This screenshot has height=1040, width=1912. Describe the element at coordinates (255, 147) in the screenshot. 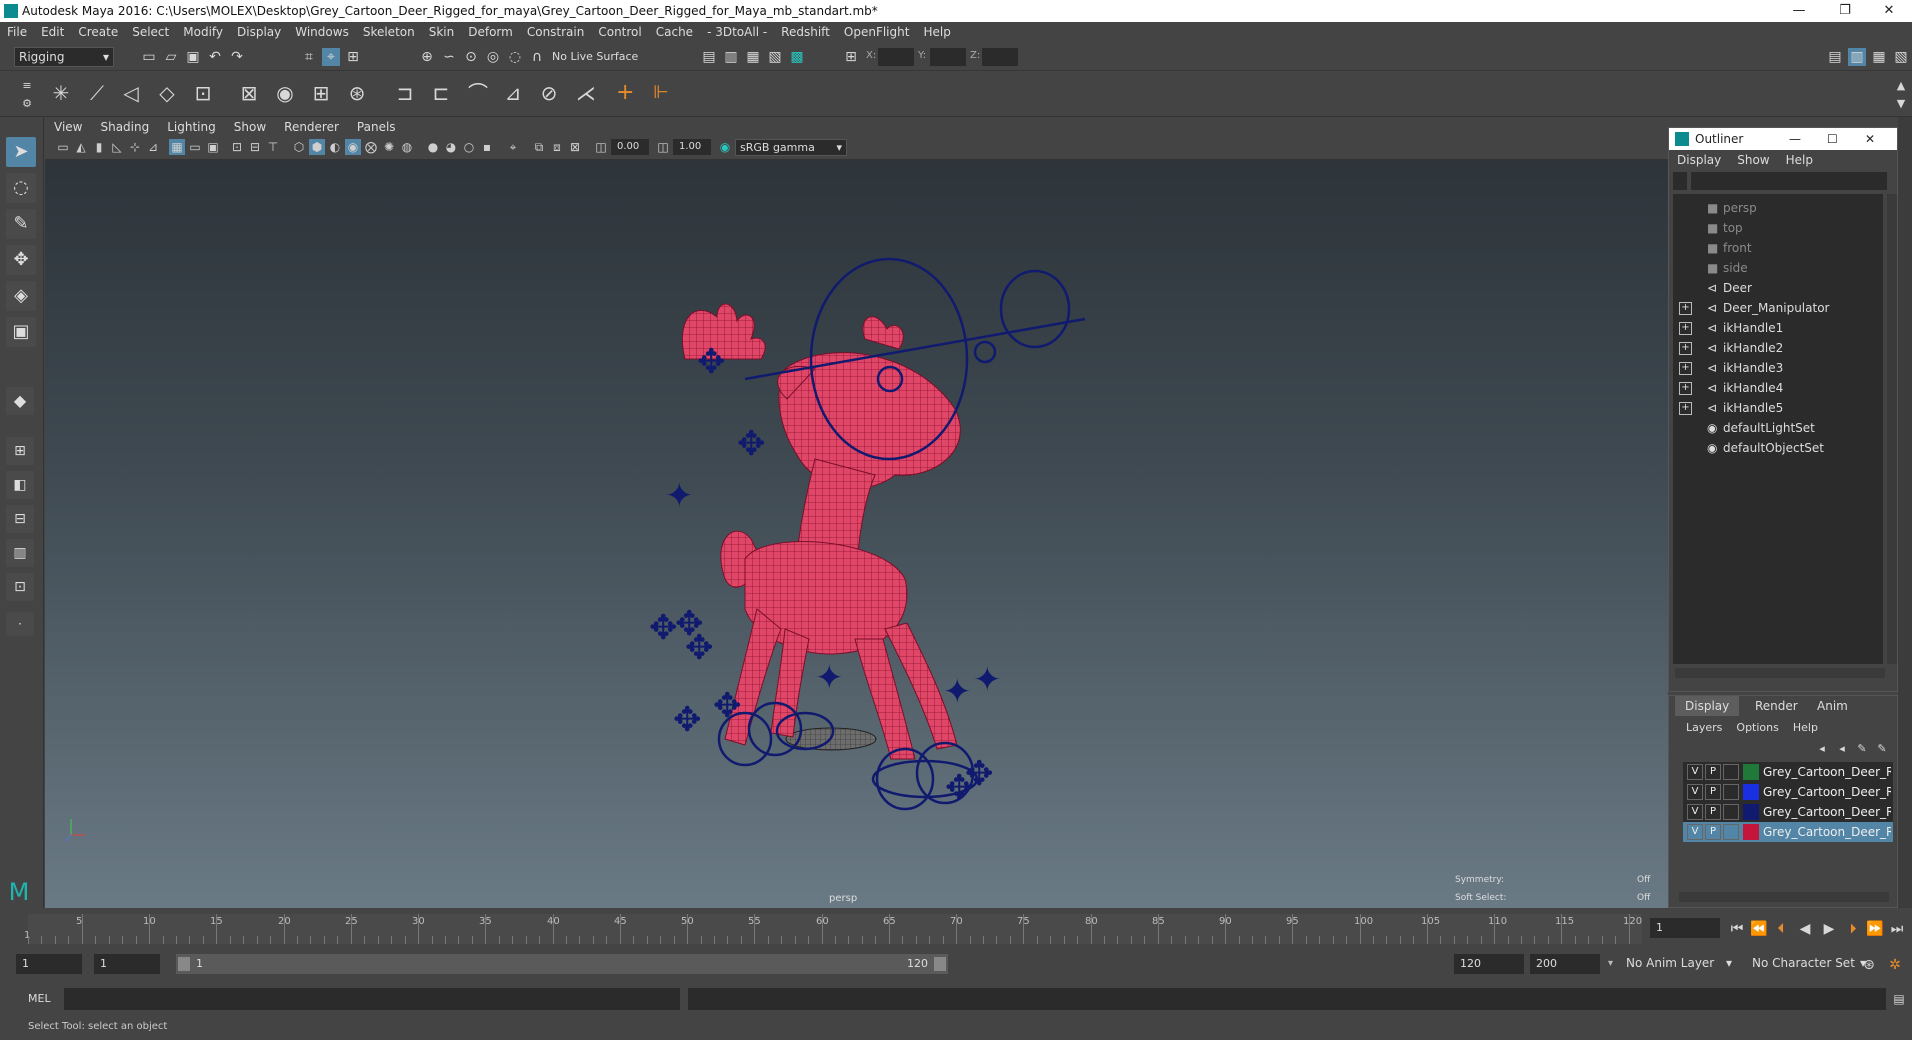

I see `safe-action-icon: ⊟` at that location.